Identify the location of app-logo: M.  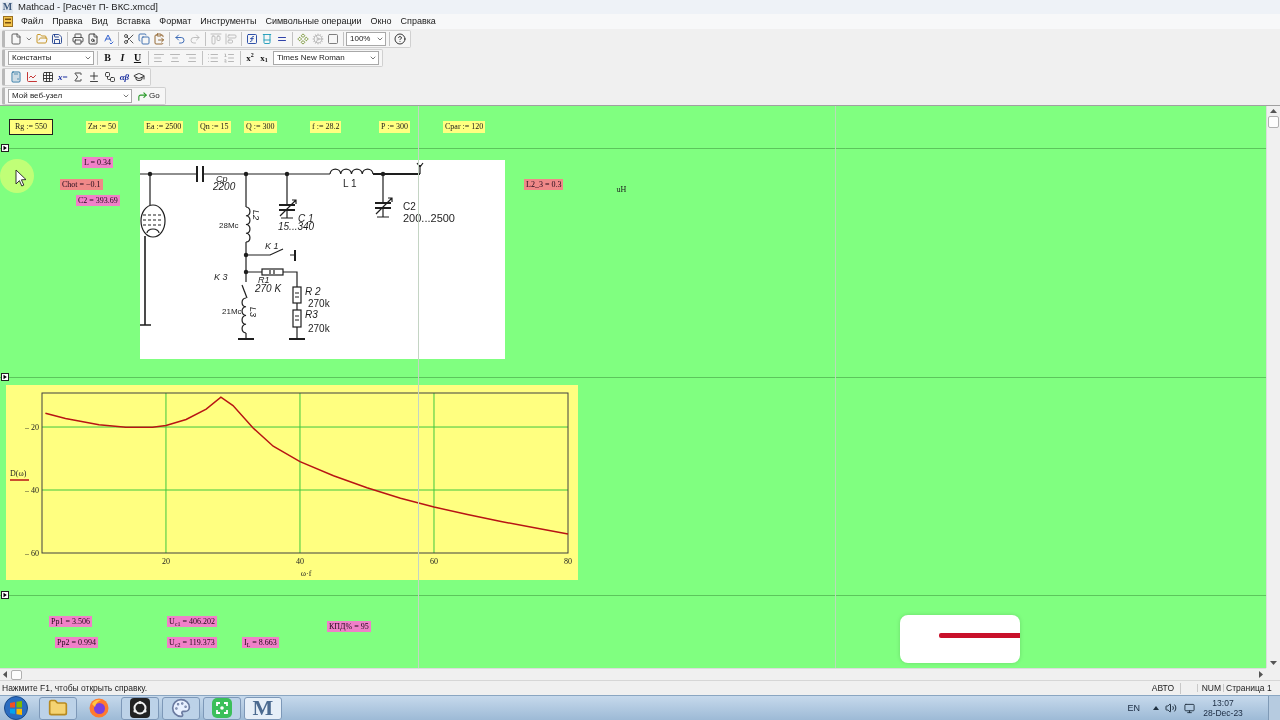
(7, 7).